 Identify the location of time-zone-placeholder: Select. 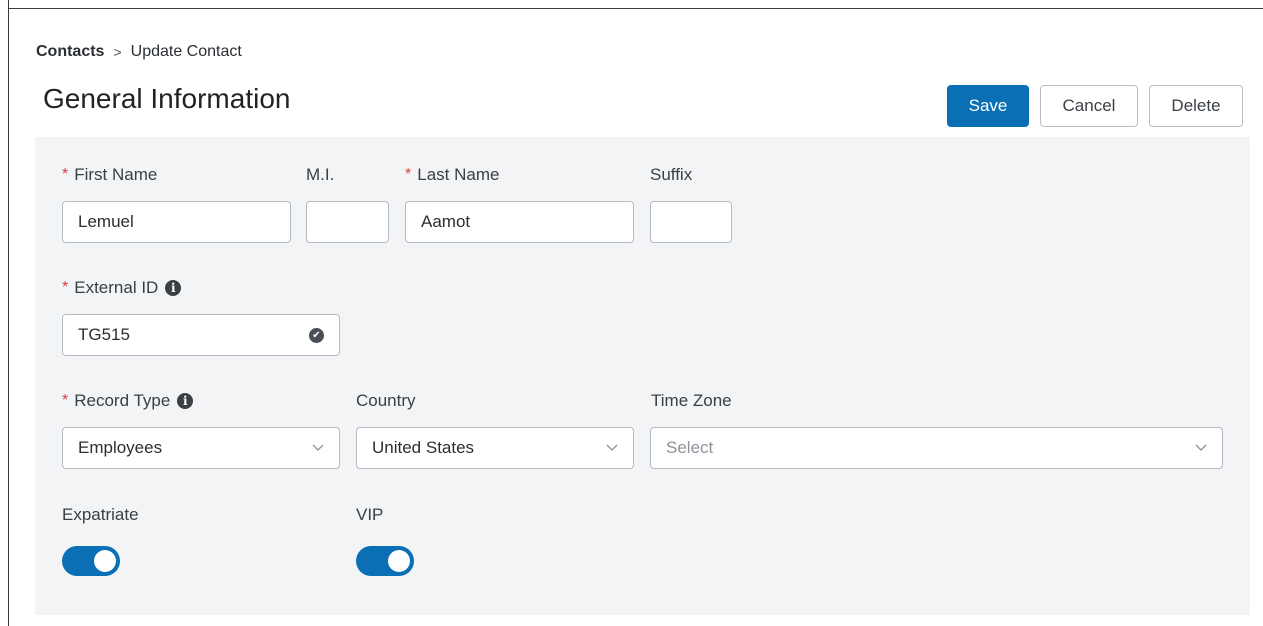
(690, 447).